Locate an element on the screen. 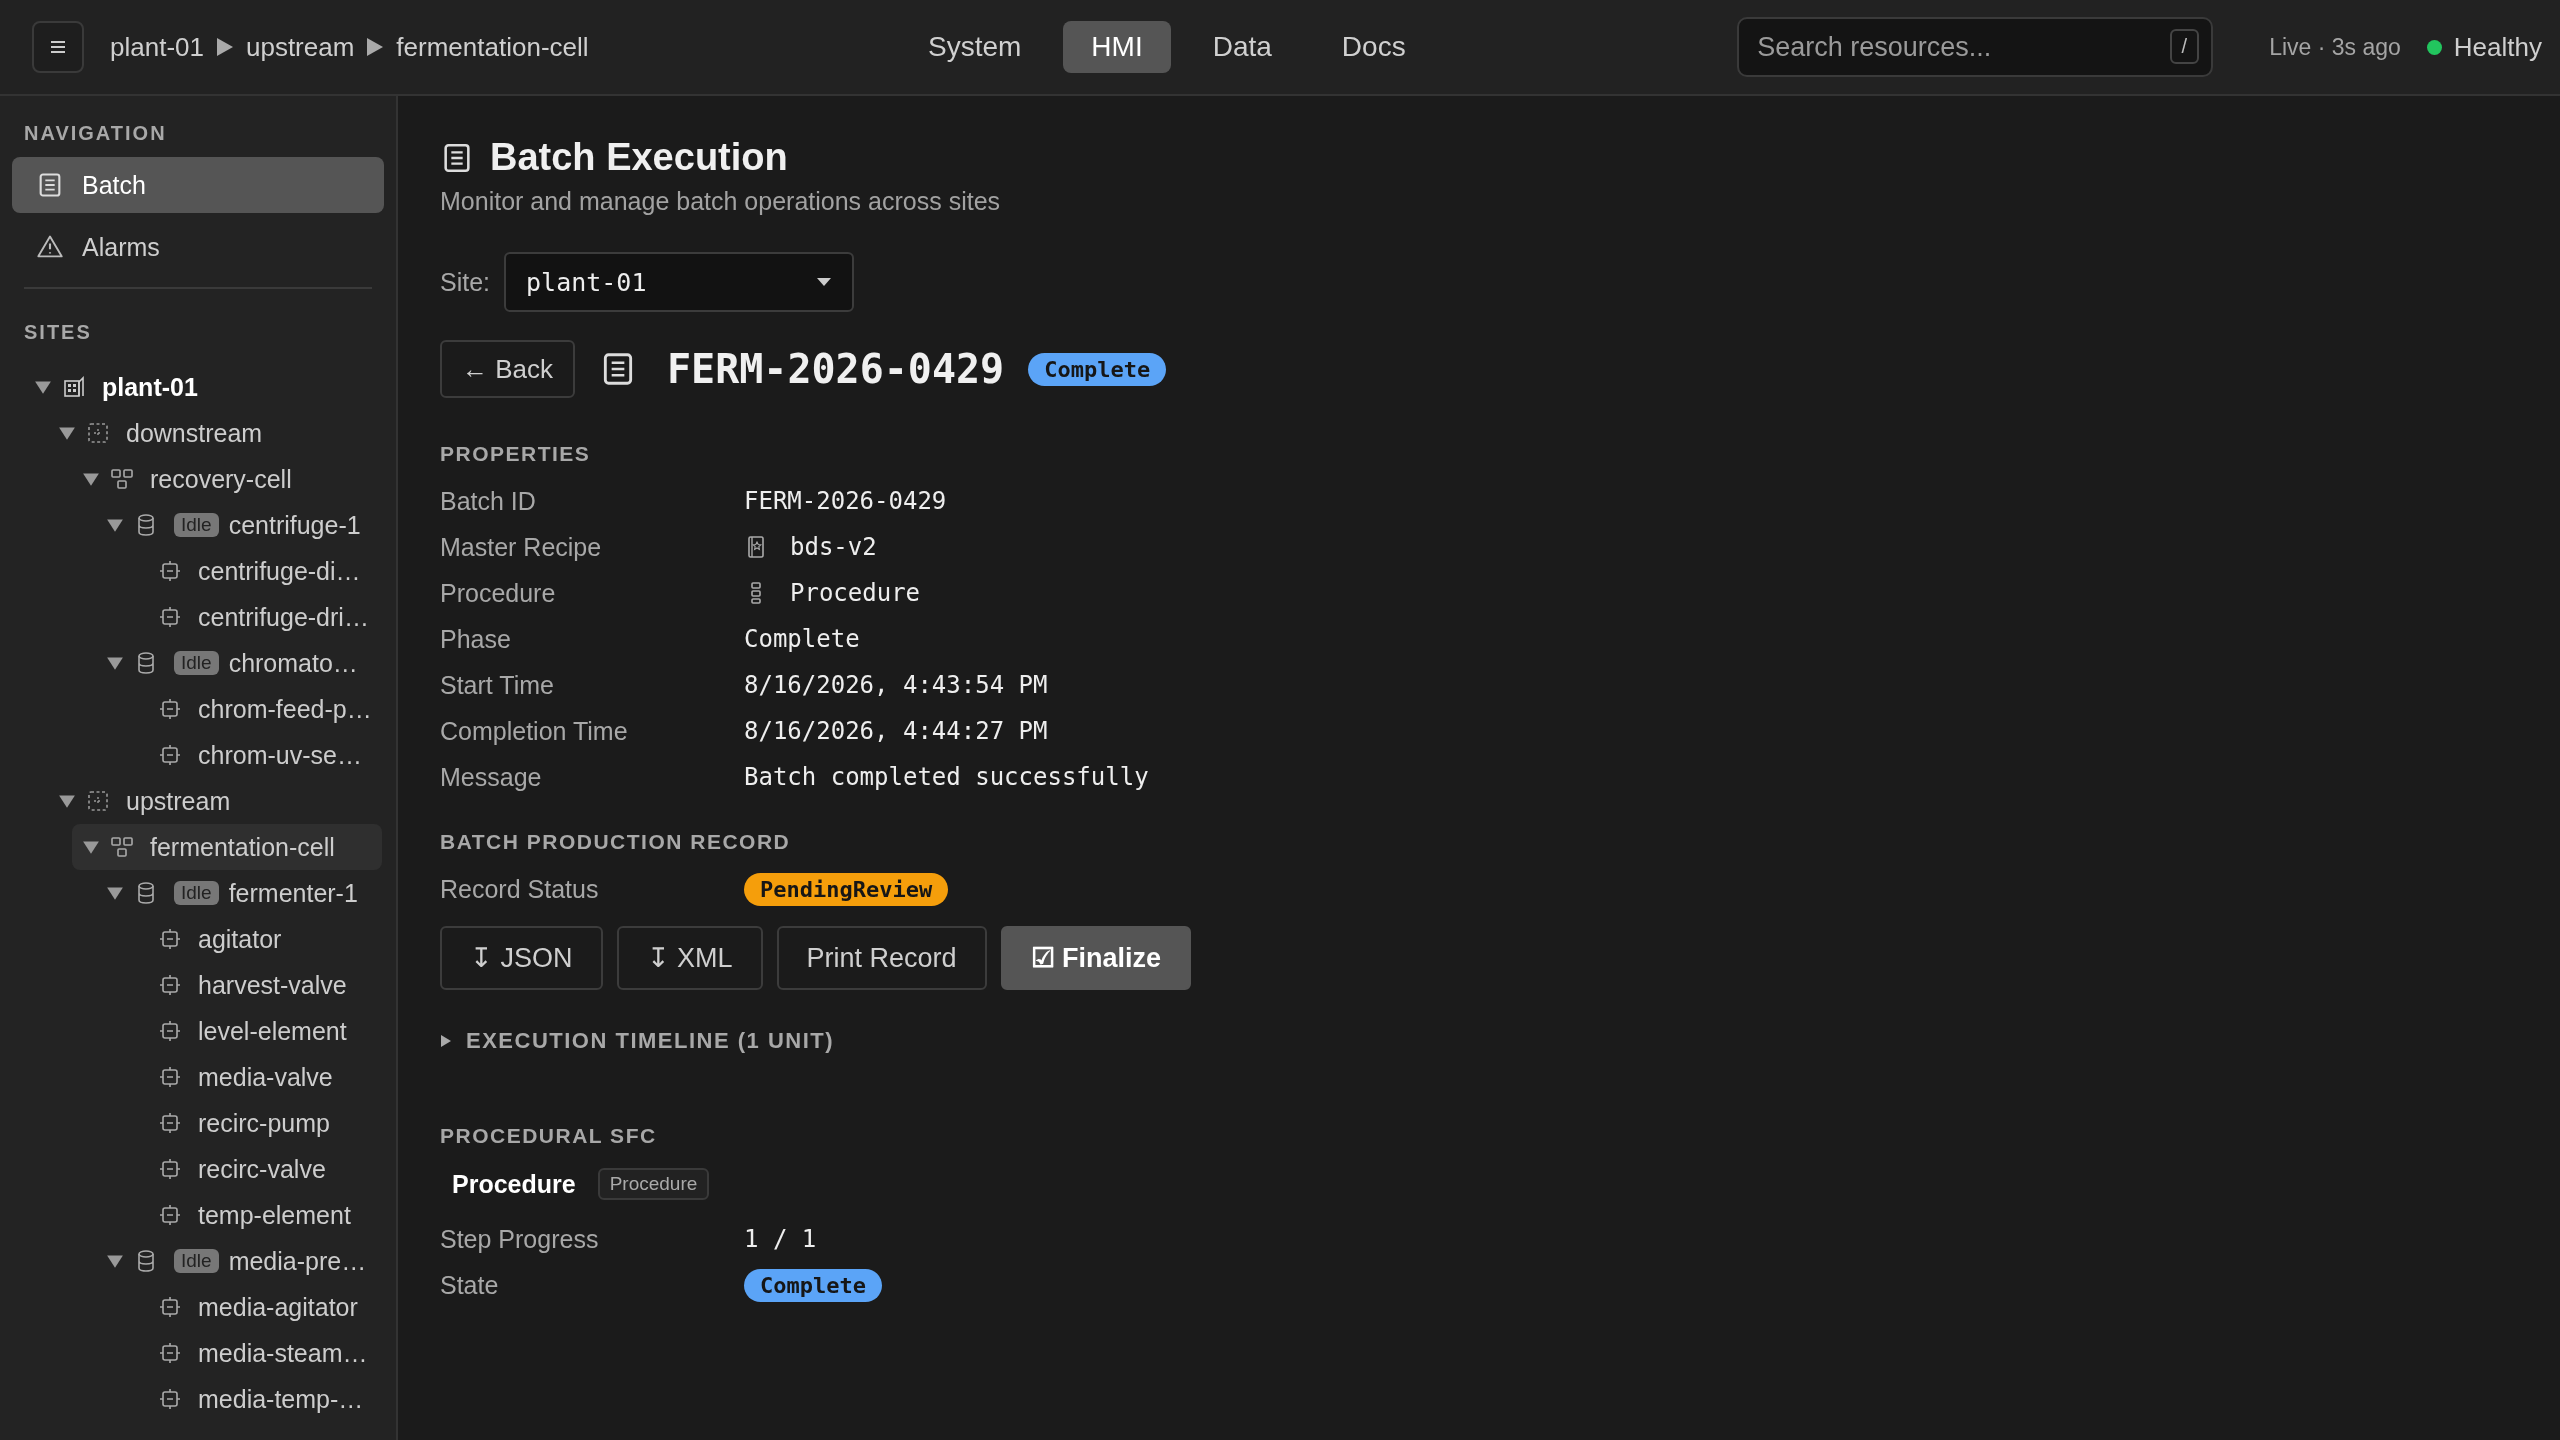  type-tag: Procedure is located at coordinates (653, 1184).